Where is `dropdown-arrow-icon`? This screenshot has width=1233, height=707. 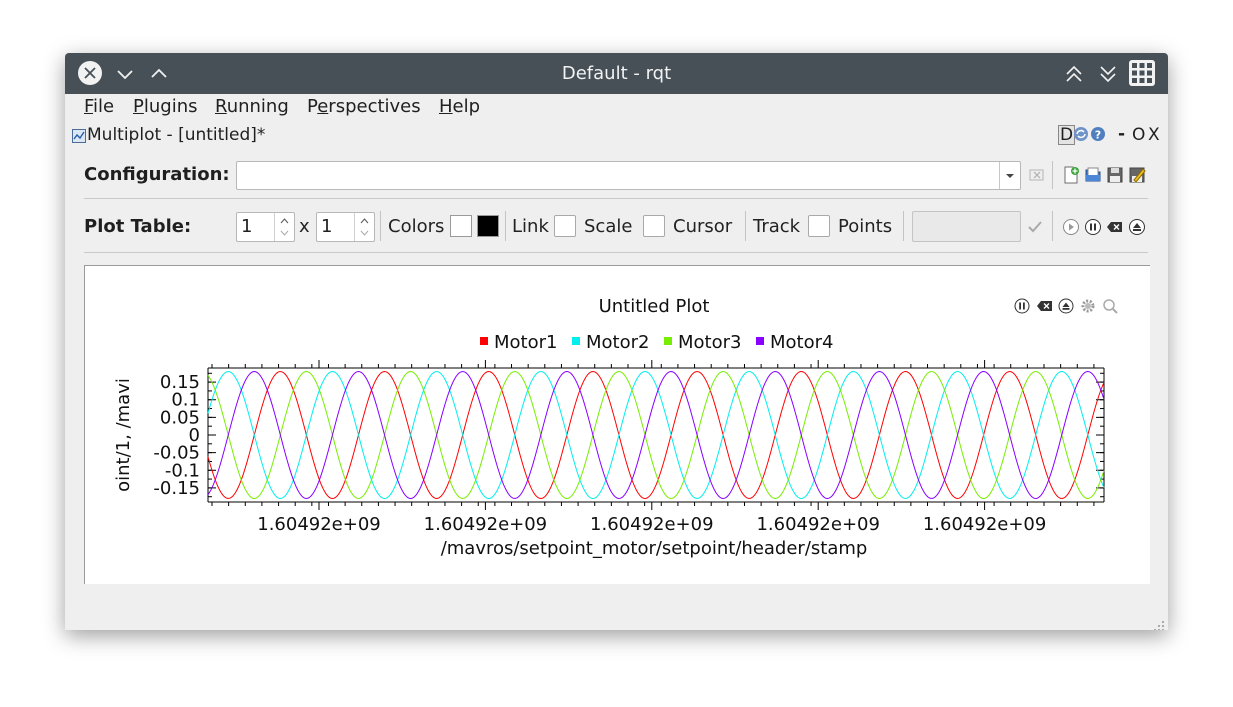 dropdown-arrow-icon is located at coordinates (1009, 175).